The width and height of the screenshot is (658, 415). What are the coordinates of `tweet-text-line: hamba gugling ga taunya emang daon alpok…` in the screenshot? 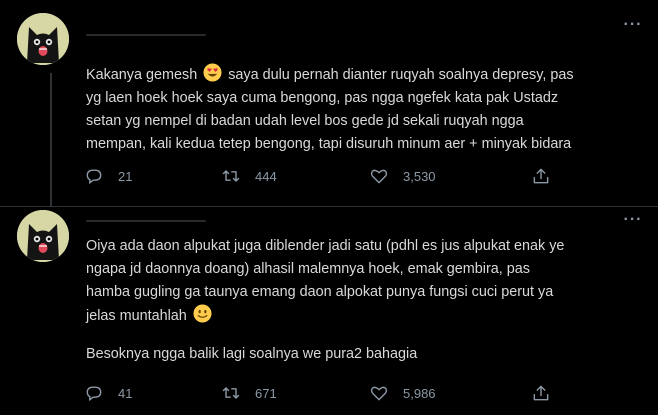 It's located at (320, 292).